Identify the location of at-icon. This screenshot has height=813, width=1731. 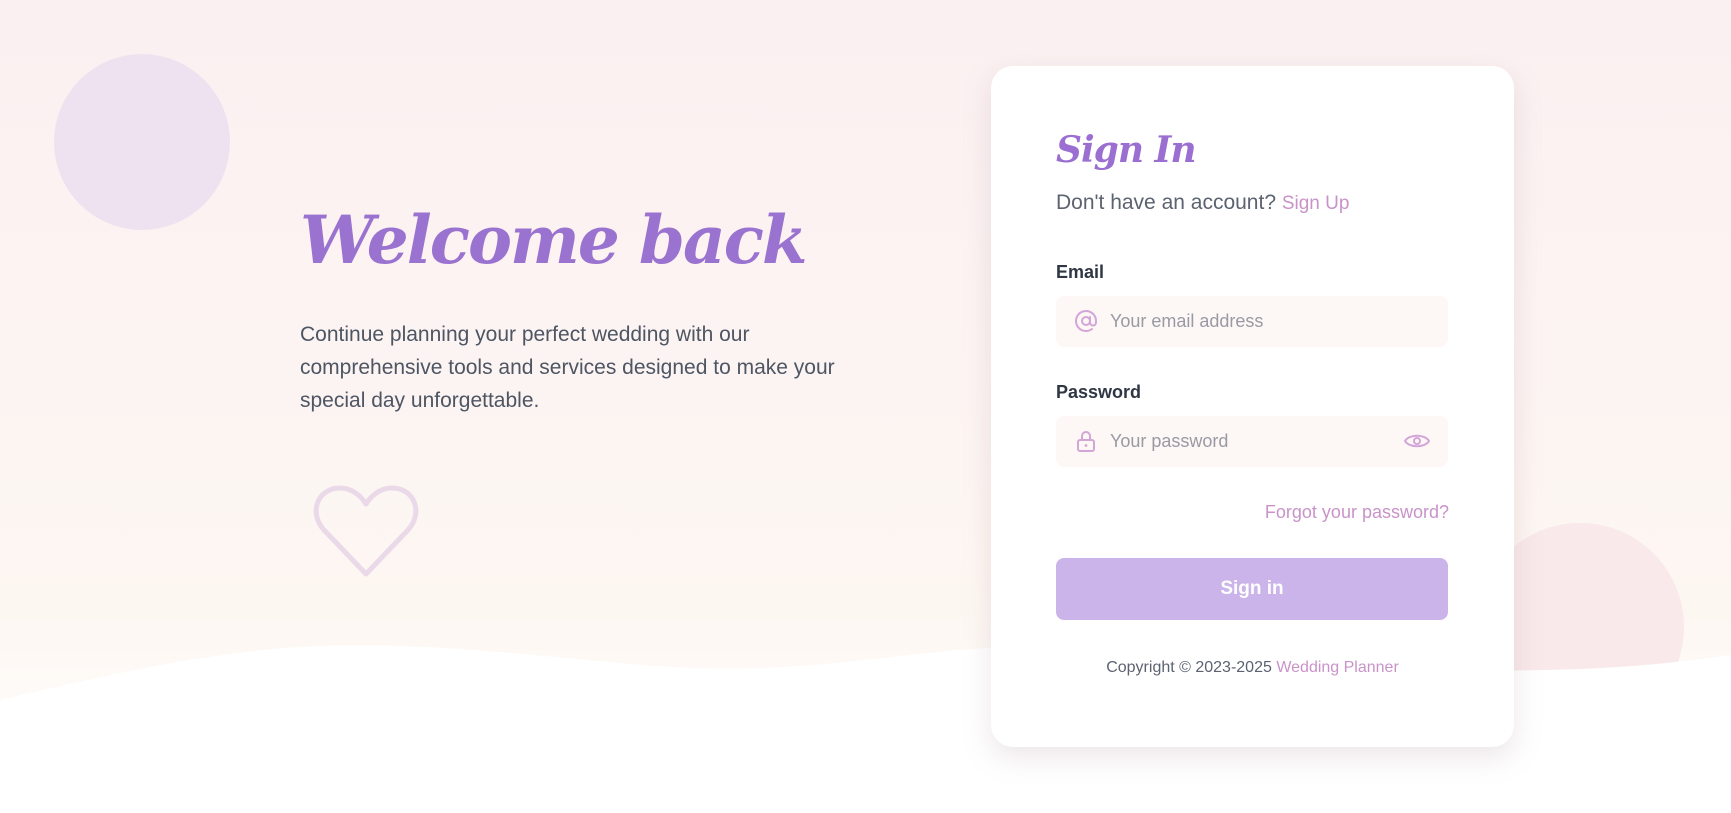
(1086, 321).